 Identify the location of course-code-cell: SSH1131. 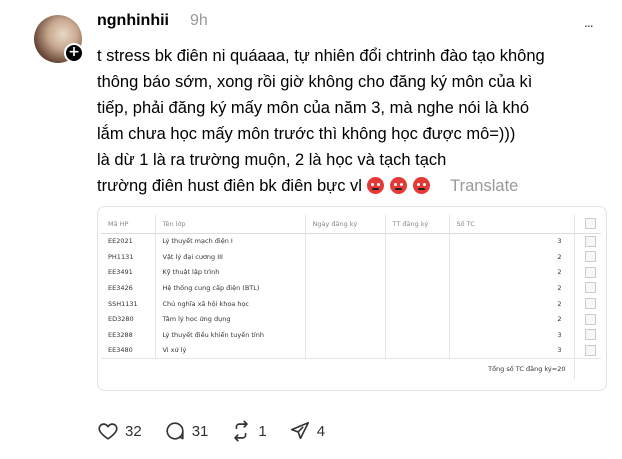
(128, 303).